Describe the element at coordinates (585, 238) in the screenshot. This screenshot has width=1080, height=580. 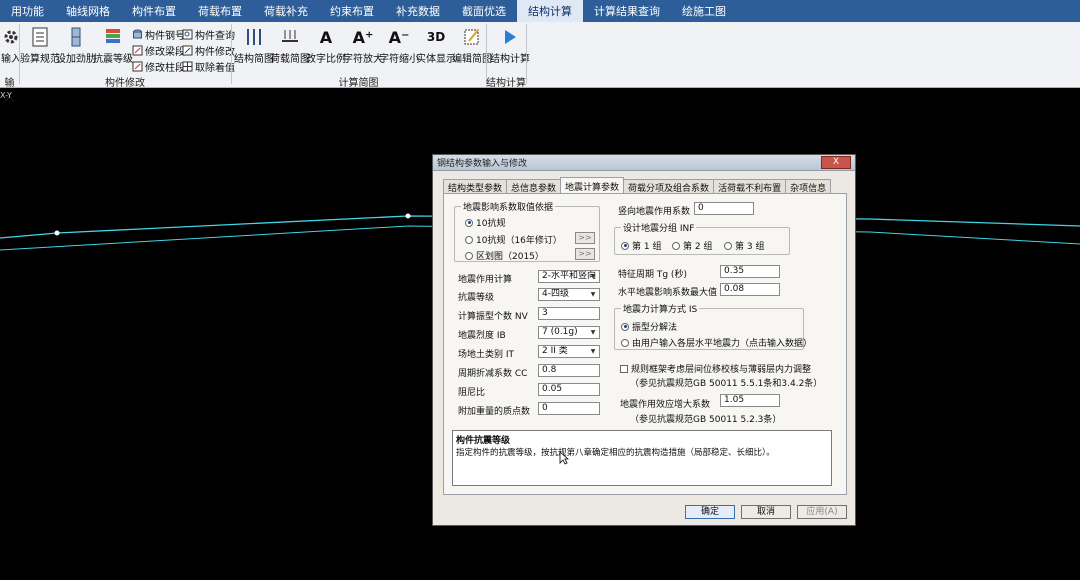
I see `basis-more-button-1: >>` at that location.